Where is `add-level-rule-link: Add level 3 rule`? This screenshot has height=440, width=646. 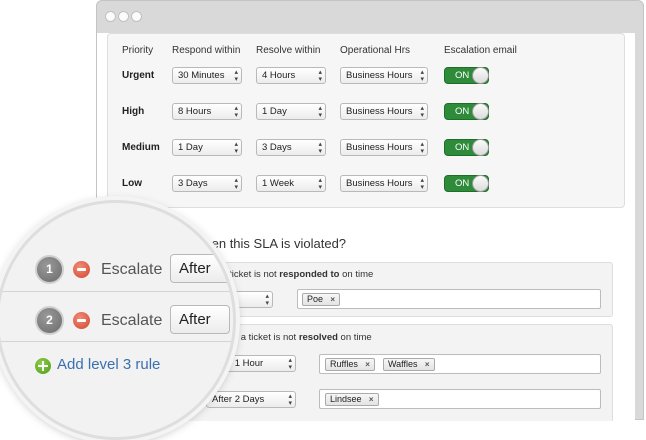 add-level-rule-link: Add level 3 rule is located at coordinates (108, 364).